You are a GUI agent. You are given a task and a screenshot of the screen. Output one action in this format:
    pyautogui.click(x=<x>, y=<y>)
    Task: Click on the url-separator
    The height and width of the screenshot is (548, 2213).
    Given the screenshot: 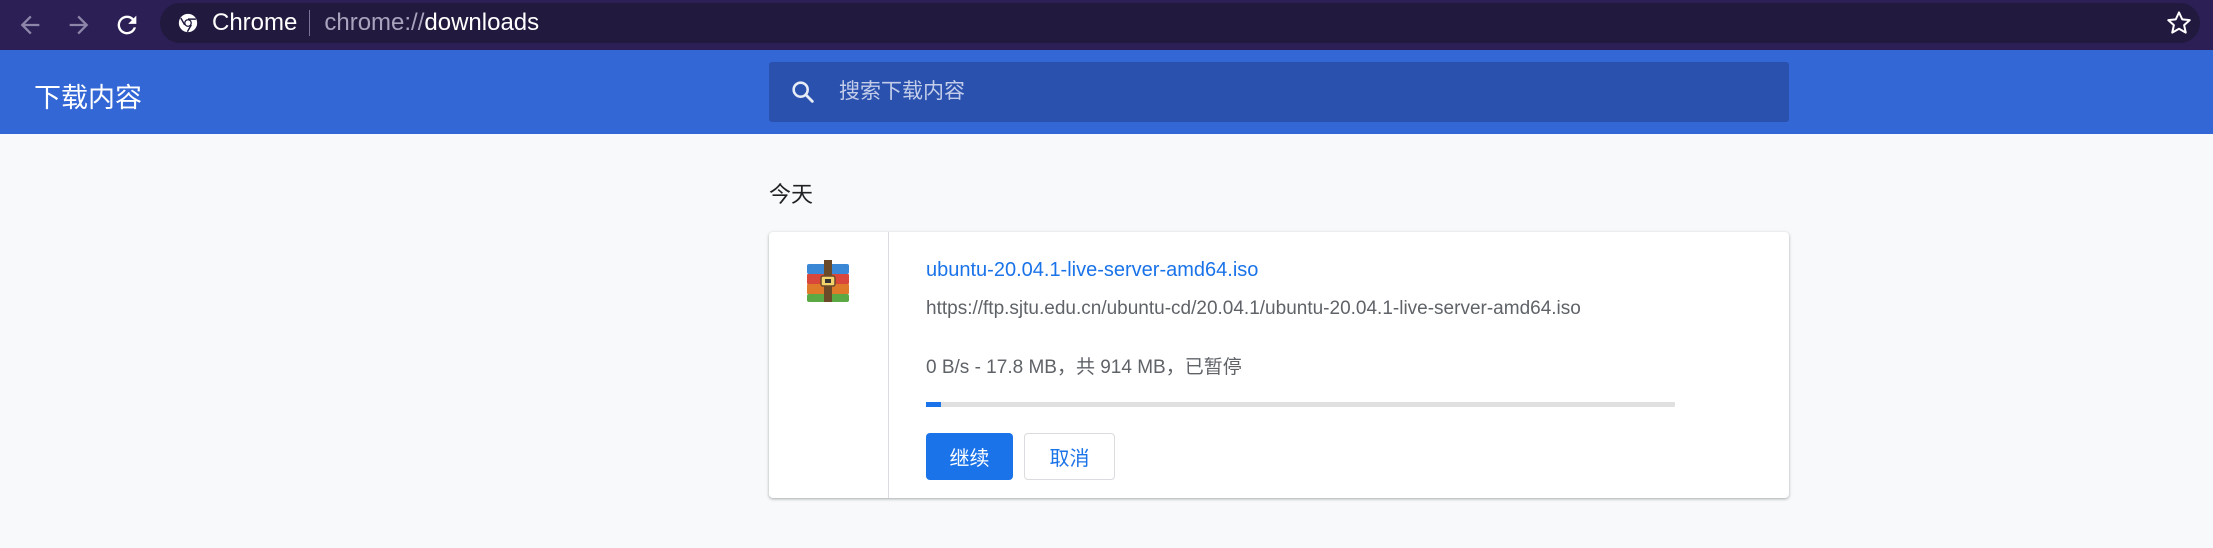 What is the action you would take?
    pyautogui.click(x=310, y=23)
    